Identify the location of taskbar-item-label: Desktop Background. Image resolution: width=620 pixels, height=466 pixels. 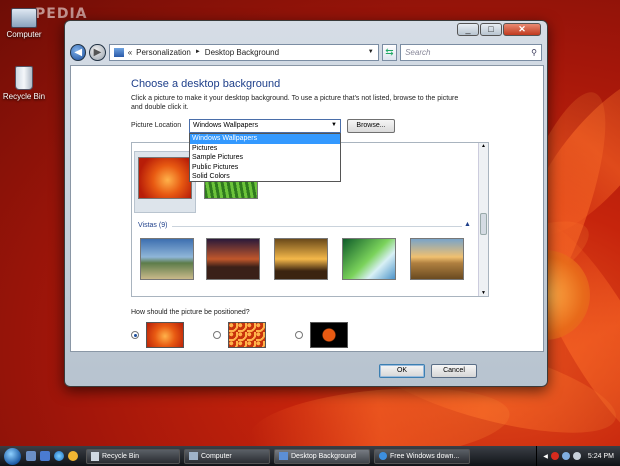
(323, 456).